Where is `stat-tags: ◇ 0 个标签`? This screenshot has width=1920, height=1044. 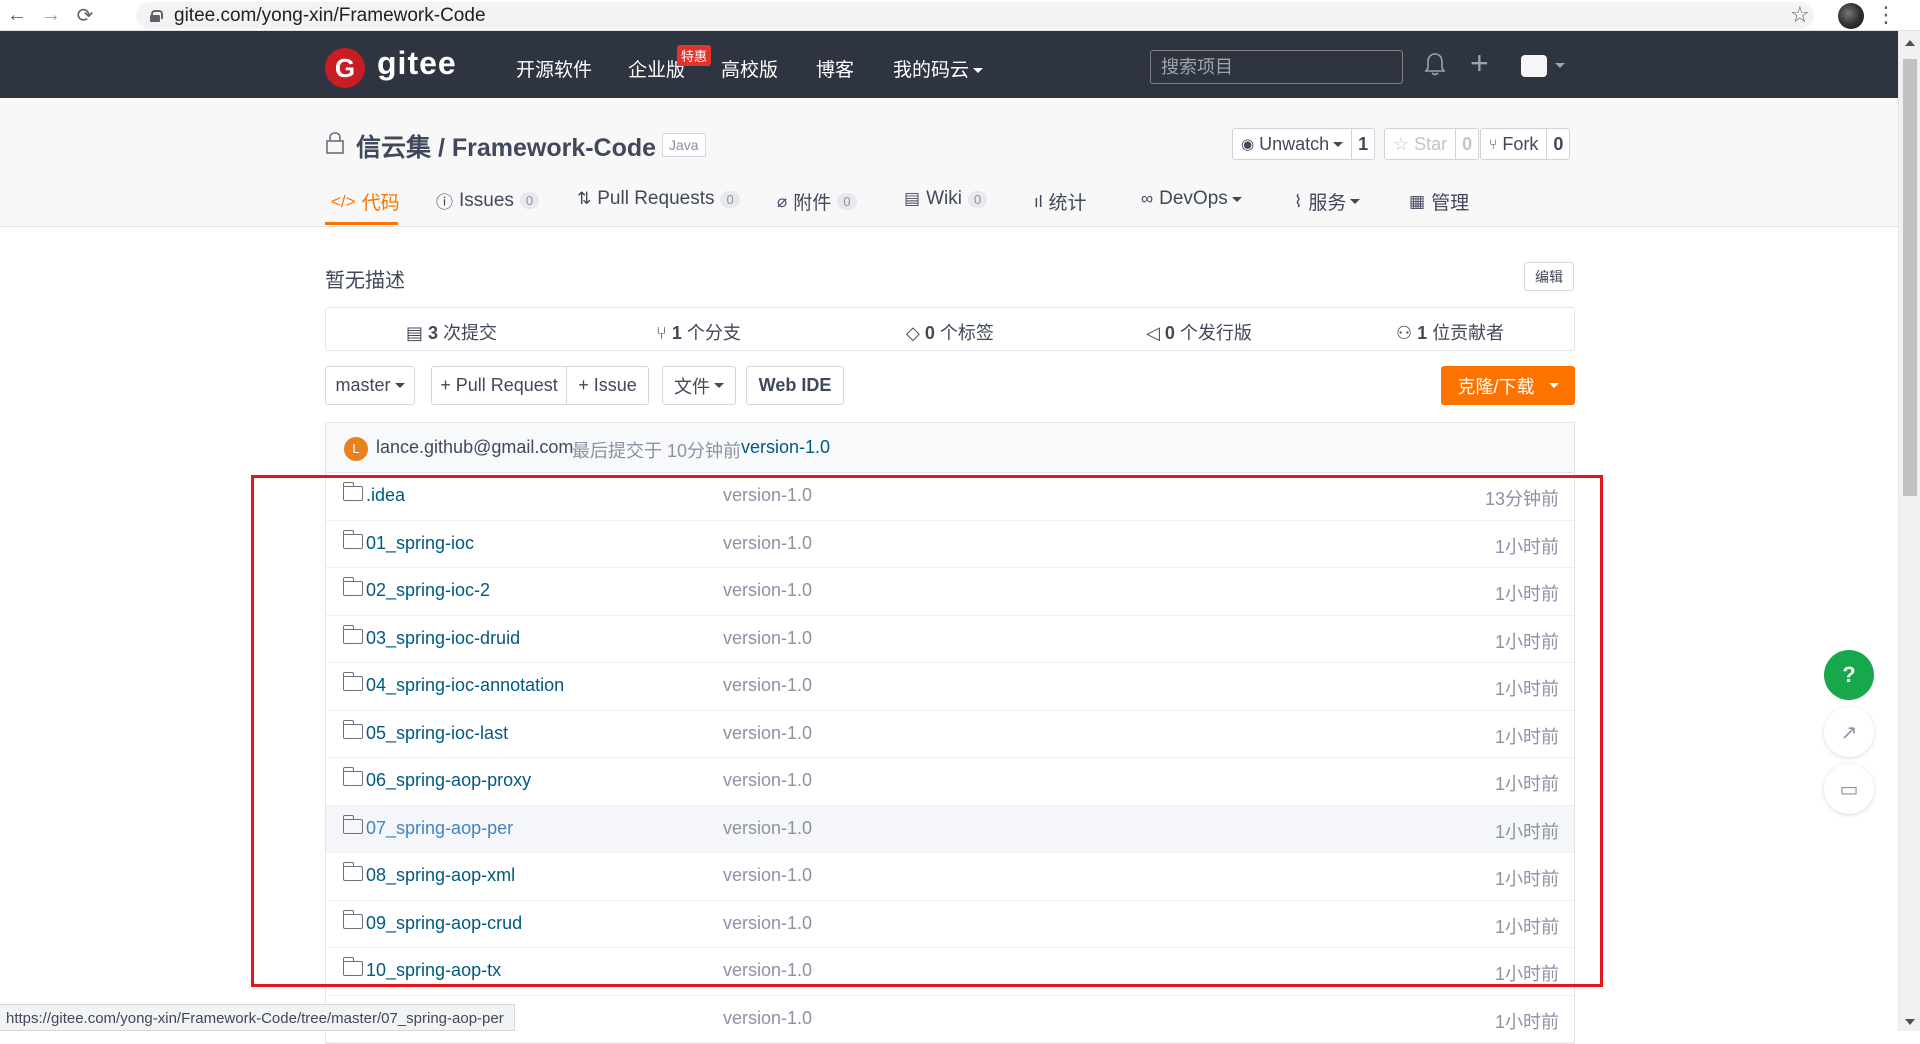
stat-tags: ◇ 0 个标签 is located at coordinates (950, 332).